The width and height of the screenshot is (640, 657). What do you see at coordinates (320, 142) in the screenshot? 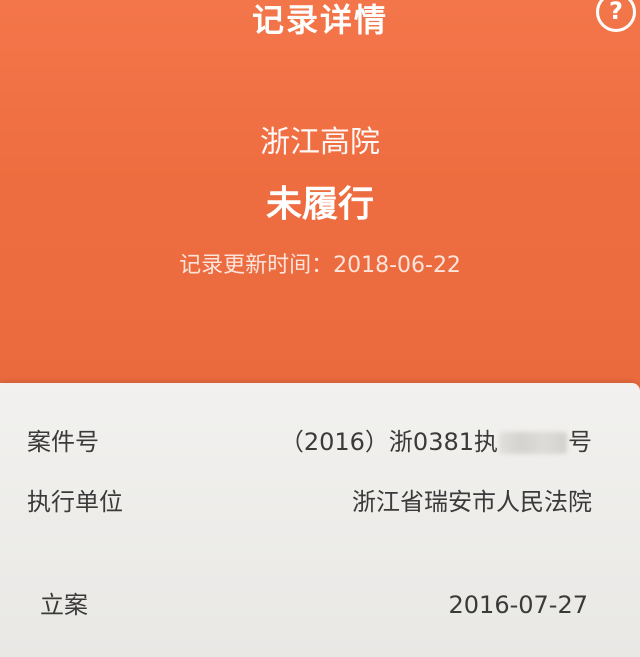
I see `court-name: 浙江高院` at bounding box center [320, 142].